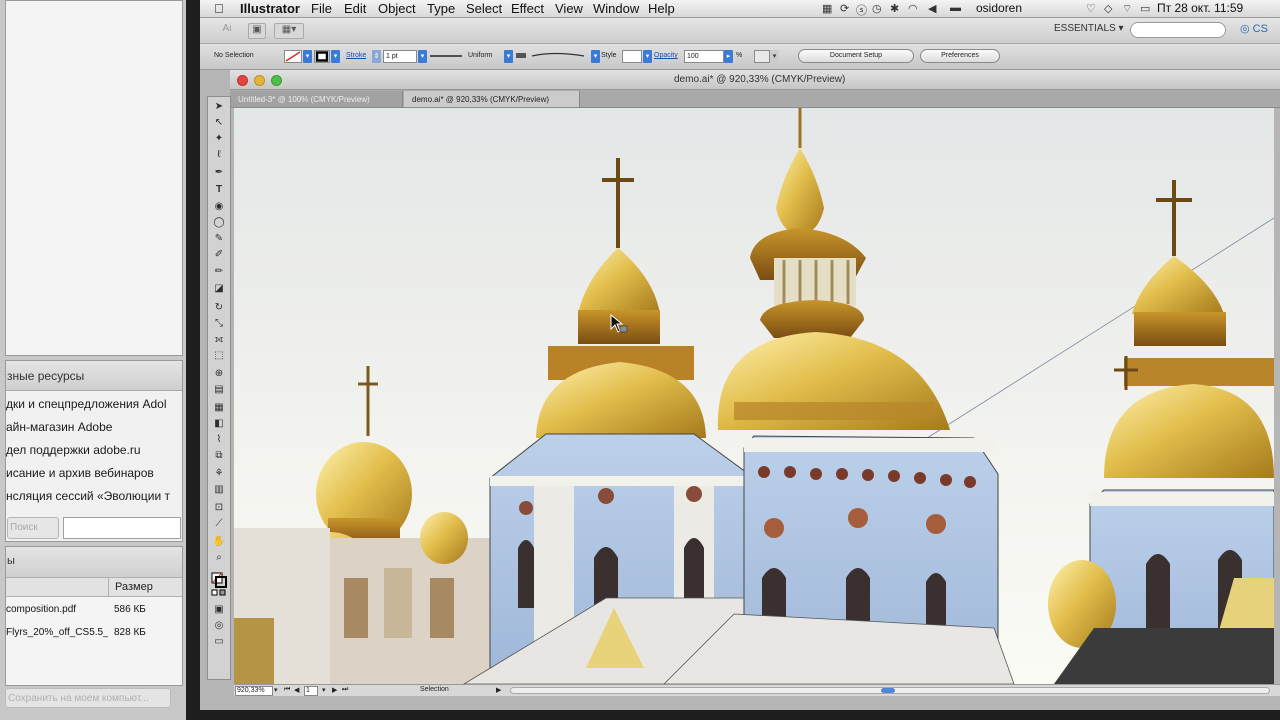 This screenshot has height=720, width=1280. What do you see at coordinates (219, 626) in the screenshot?
I see `draw-mode-icon: ◎` at bounding box center [219, 626].